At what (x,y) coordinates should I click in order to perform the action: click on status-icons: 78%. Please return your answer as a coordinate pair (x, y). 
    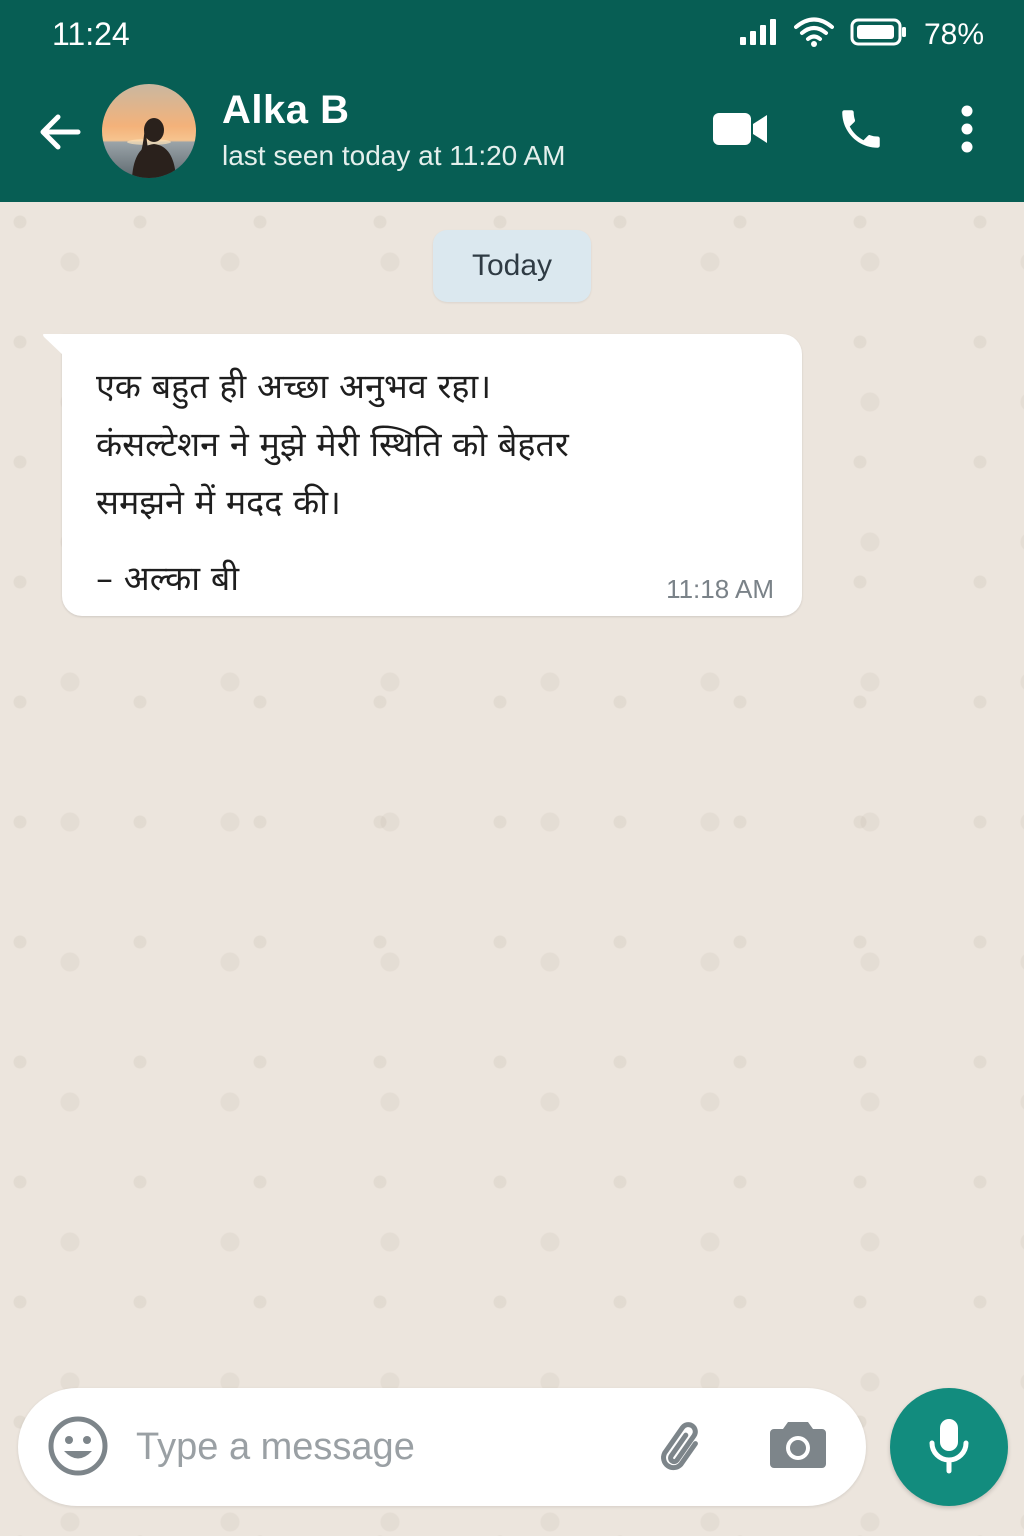
    Looking at the image, I should click on (861, 34).